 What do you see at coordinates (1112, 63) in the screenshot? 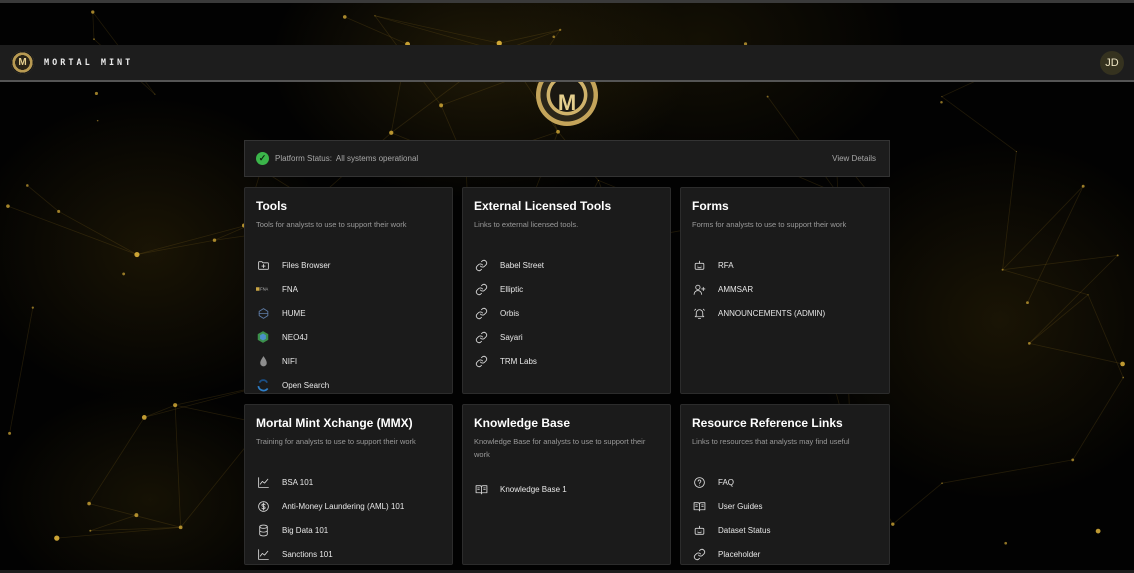
I see `user-avatar: JD` at bounding box center [1112, 63].